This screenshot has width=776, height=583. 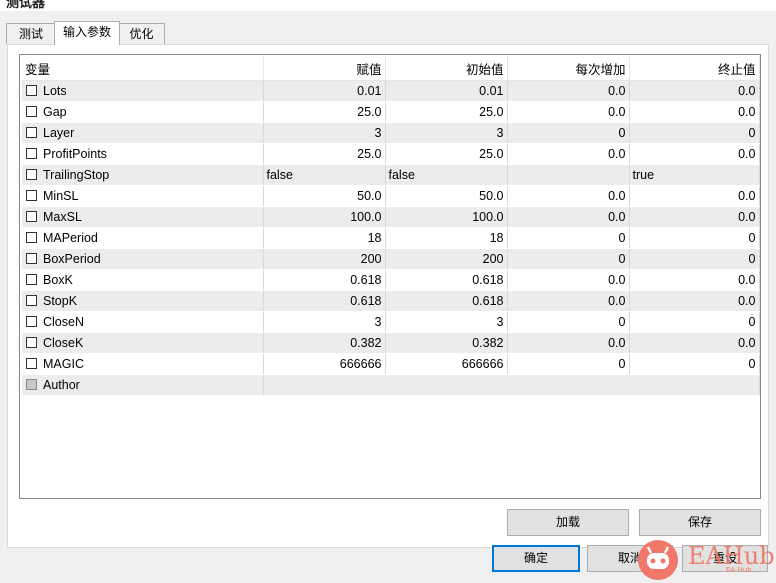 I want to click on table-row: MAGIC 666666 666666 0 0, so click(x=391, y=364).